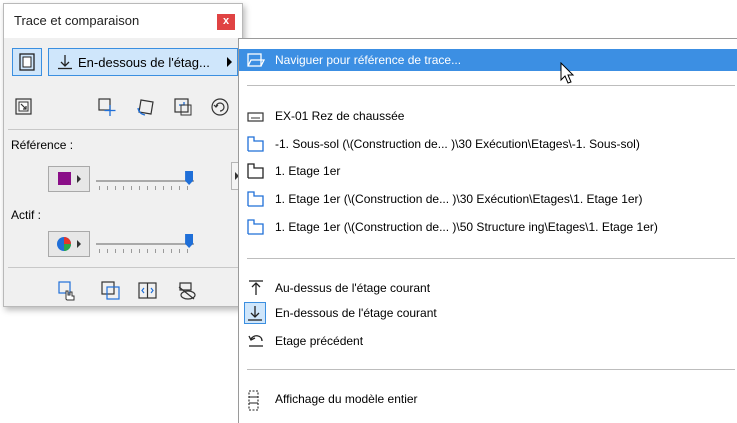  What do you see at coordinates (567, 73) in the screenshot?
I see `mouse-pointer-icon` at bounding box center [567, 73].